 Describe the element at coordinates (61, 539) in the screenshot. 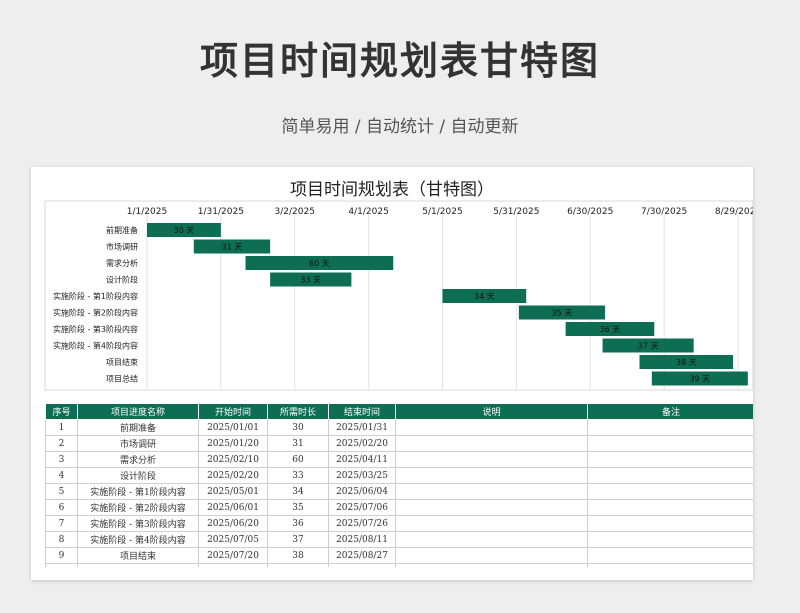

I see `table-cell: 8` at that location.